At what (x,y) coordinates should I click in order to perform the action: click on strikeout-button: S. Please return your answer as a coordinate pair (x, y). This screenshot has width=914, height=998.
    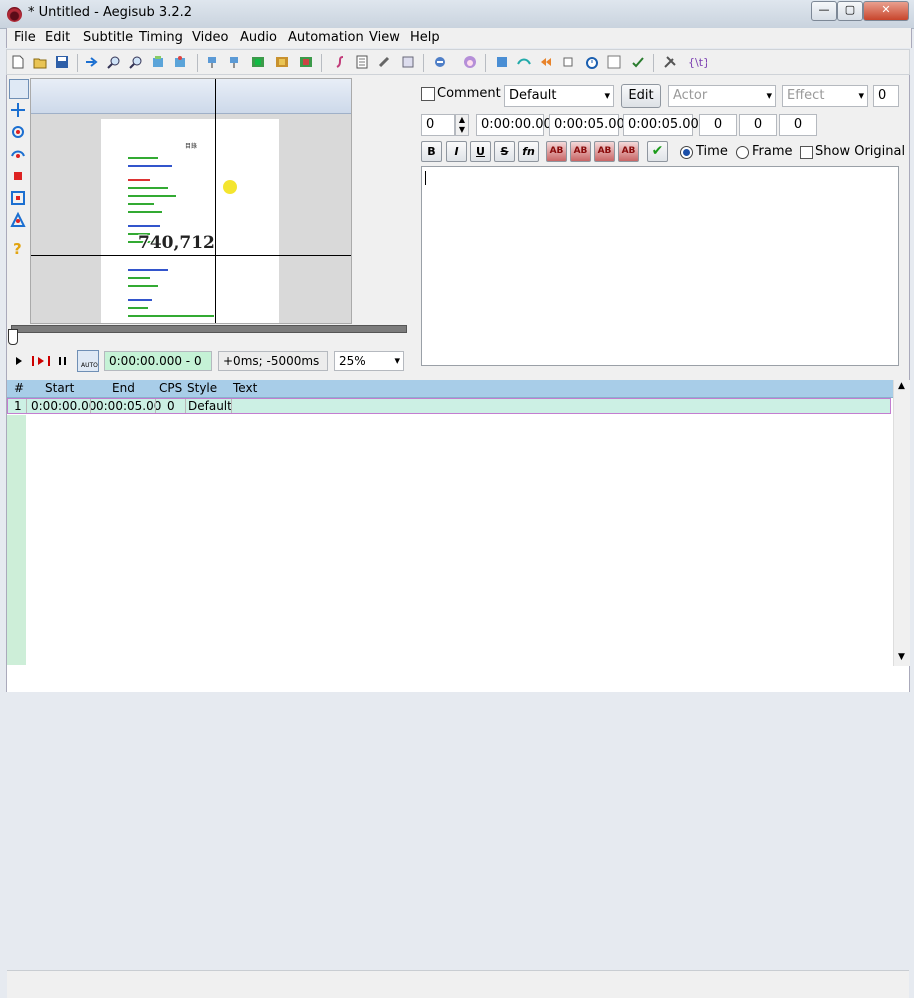
    Looking at the image, I should click on (504, 151).